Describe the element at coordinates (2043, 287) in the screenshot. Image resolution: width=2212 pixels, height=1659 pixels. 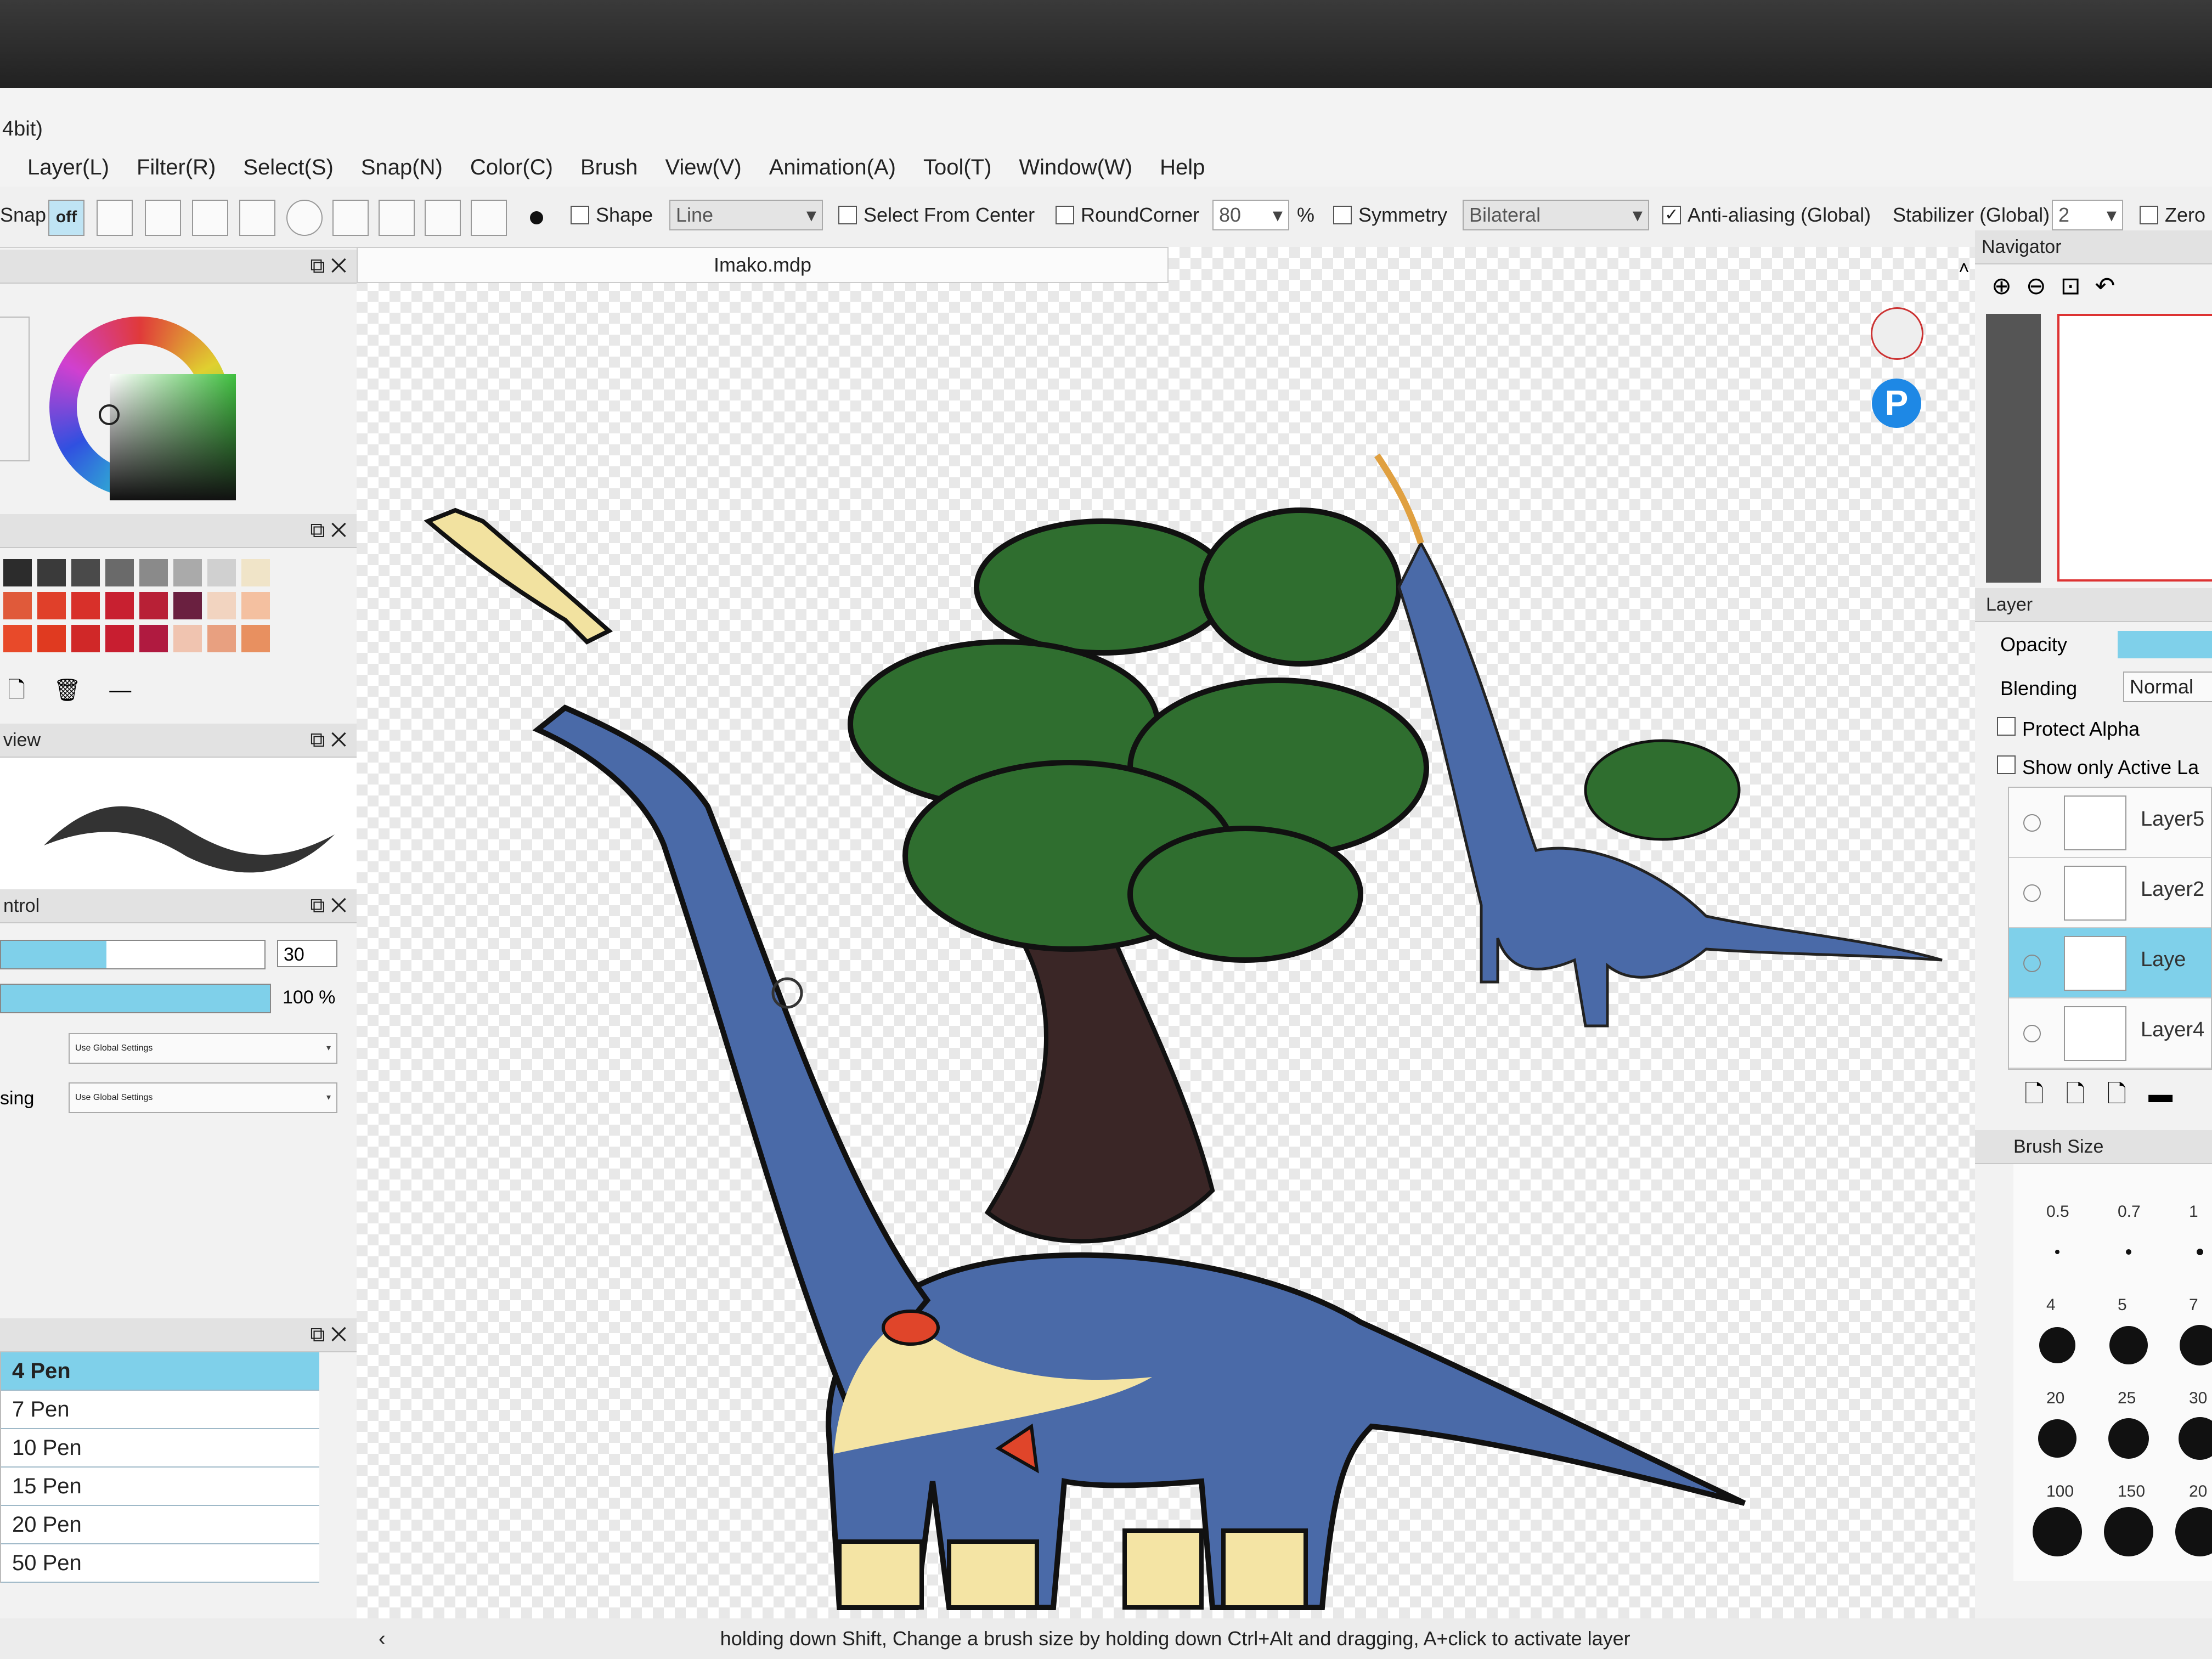
I see `zoom-out-icon: ⊖` at that location.